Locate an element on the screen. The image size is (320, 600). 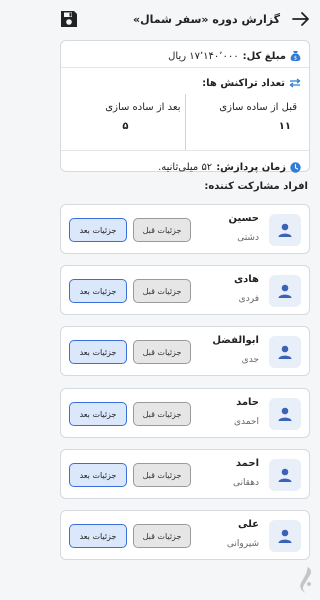
after-label: بعد از ساده سازی is located at coordinates (143, 107).